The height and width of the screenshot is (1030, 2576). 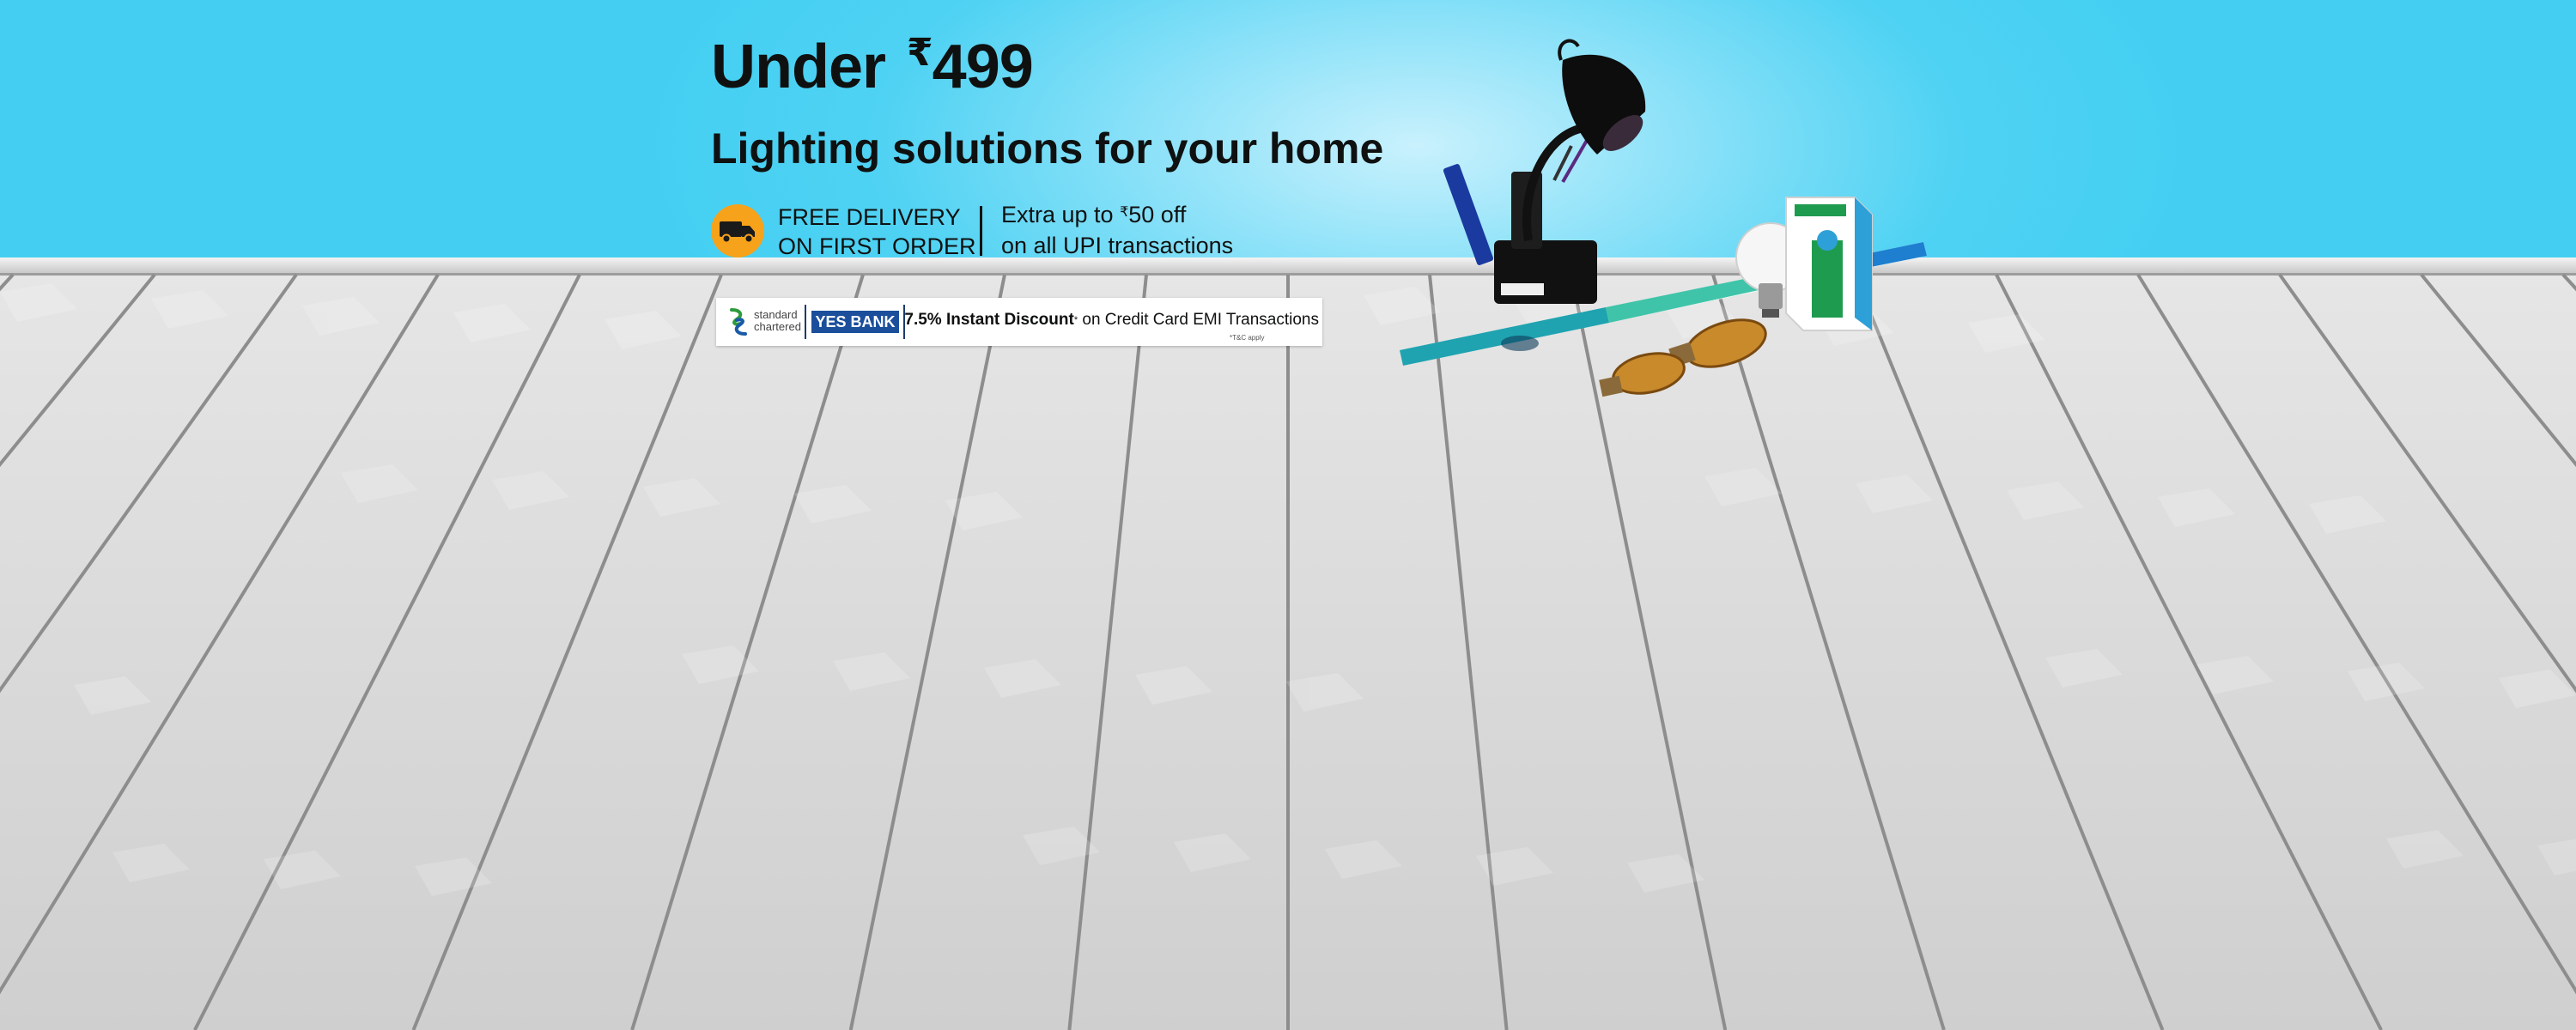 I want to click on discount-asterisk: *, so click(x=1075, y=320).